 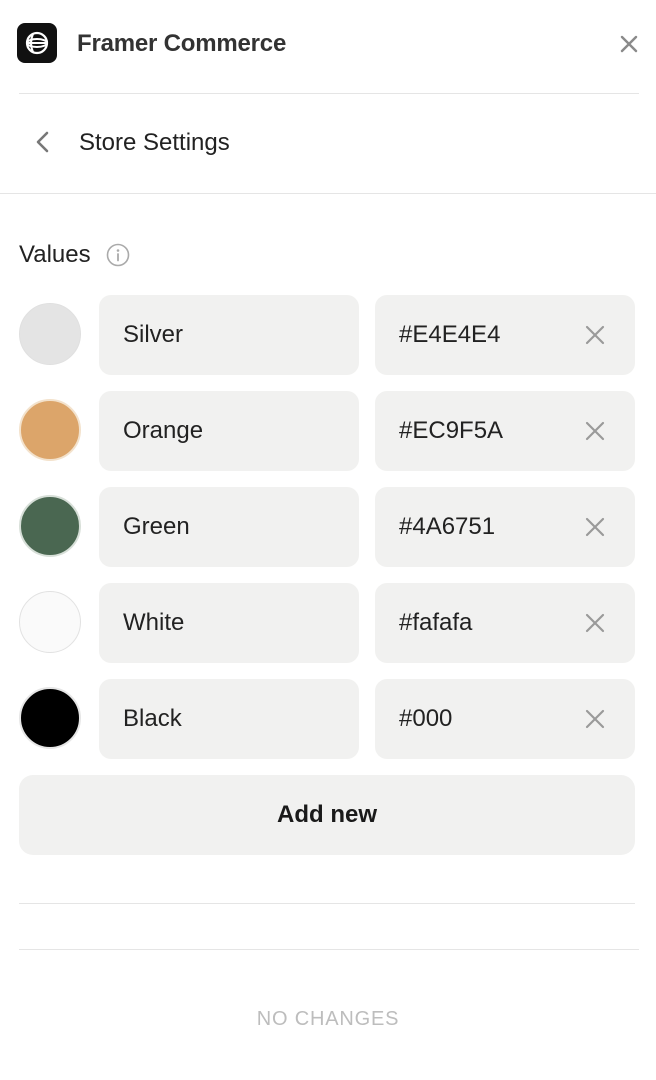 I want to click on value-name-field: Orange, so click(x=229, y=431).